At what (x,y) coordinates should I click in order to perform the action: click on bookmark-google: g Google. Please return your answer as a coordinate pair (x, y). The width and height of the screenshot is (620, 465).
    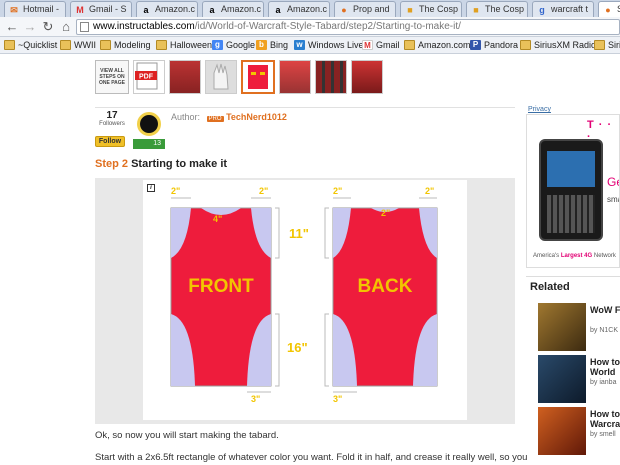
    Looking at the image, I should click on (233, 45).